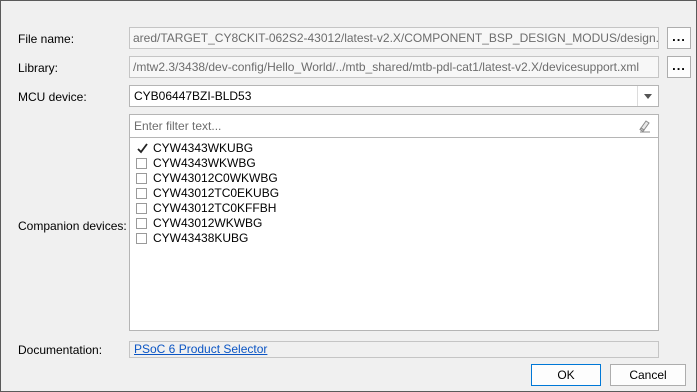 The width and height of the screenshot is (697, 392). I want to click on list-item-label: CYW43012TC0EKUBG, so click(216, 193).